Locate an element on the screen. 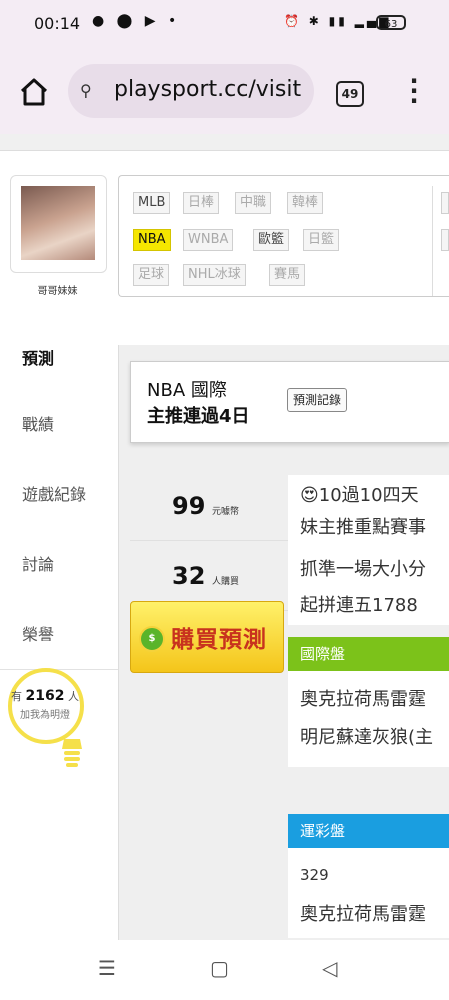 This screenshot has width=449, height=1000. sidebar-item-label: 榮譽 is located at coordinates (38, 634).